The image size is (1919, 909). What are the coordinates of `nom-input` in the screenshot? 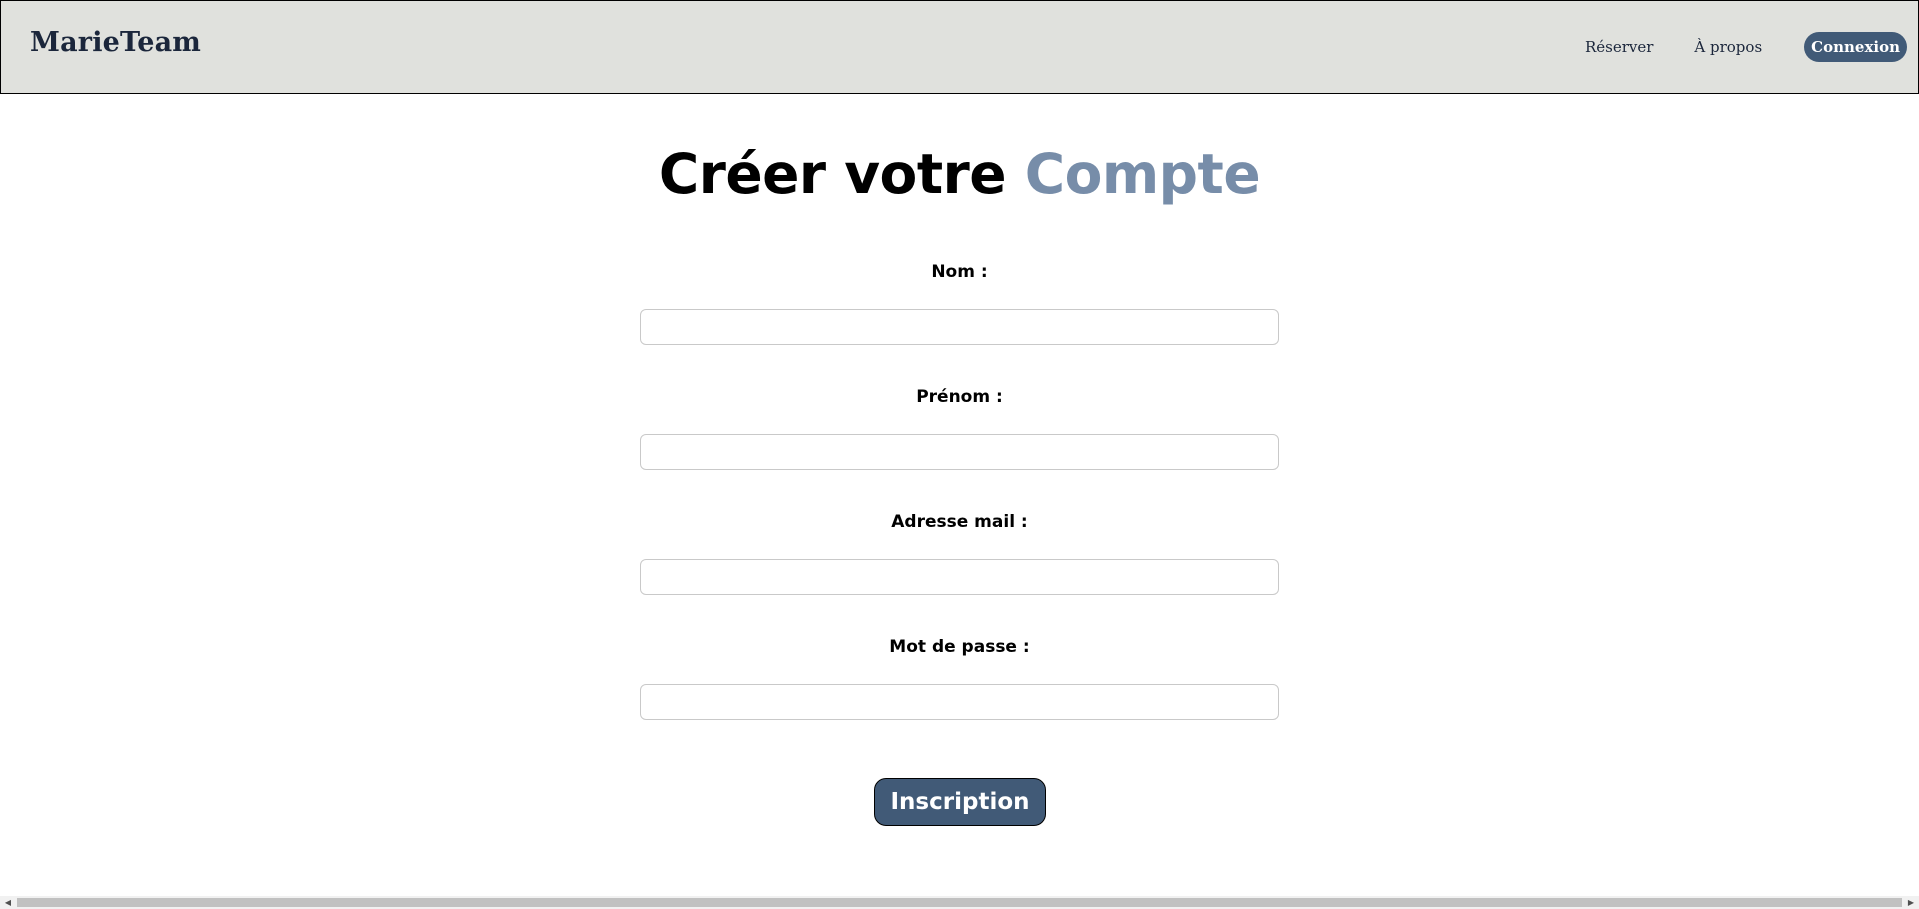 It's located at (959, 327).